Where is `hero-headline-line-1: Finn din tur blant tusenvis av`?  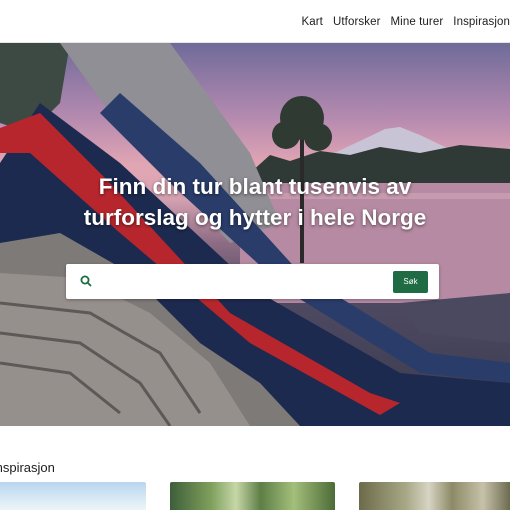 hero-headline-line-1: Finn din tur blant tusenvis av is located at coordinates (255, 186).